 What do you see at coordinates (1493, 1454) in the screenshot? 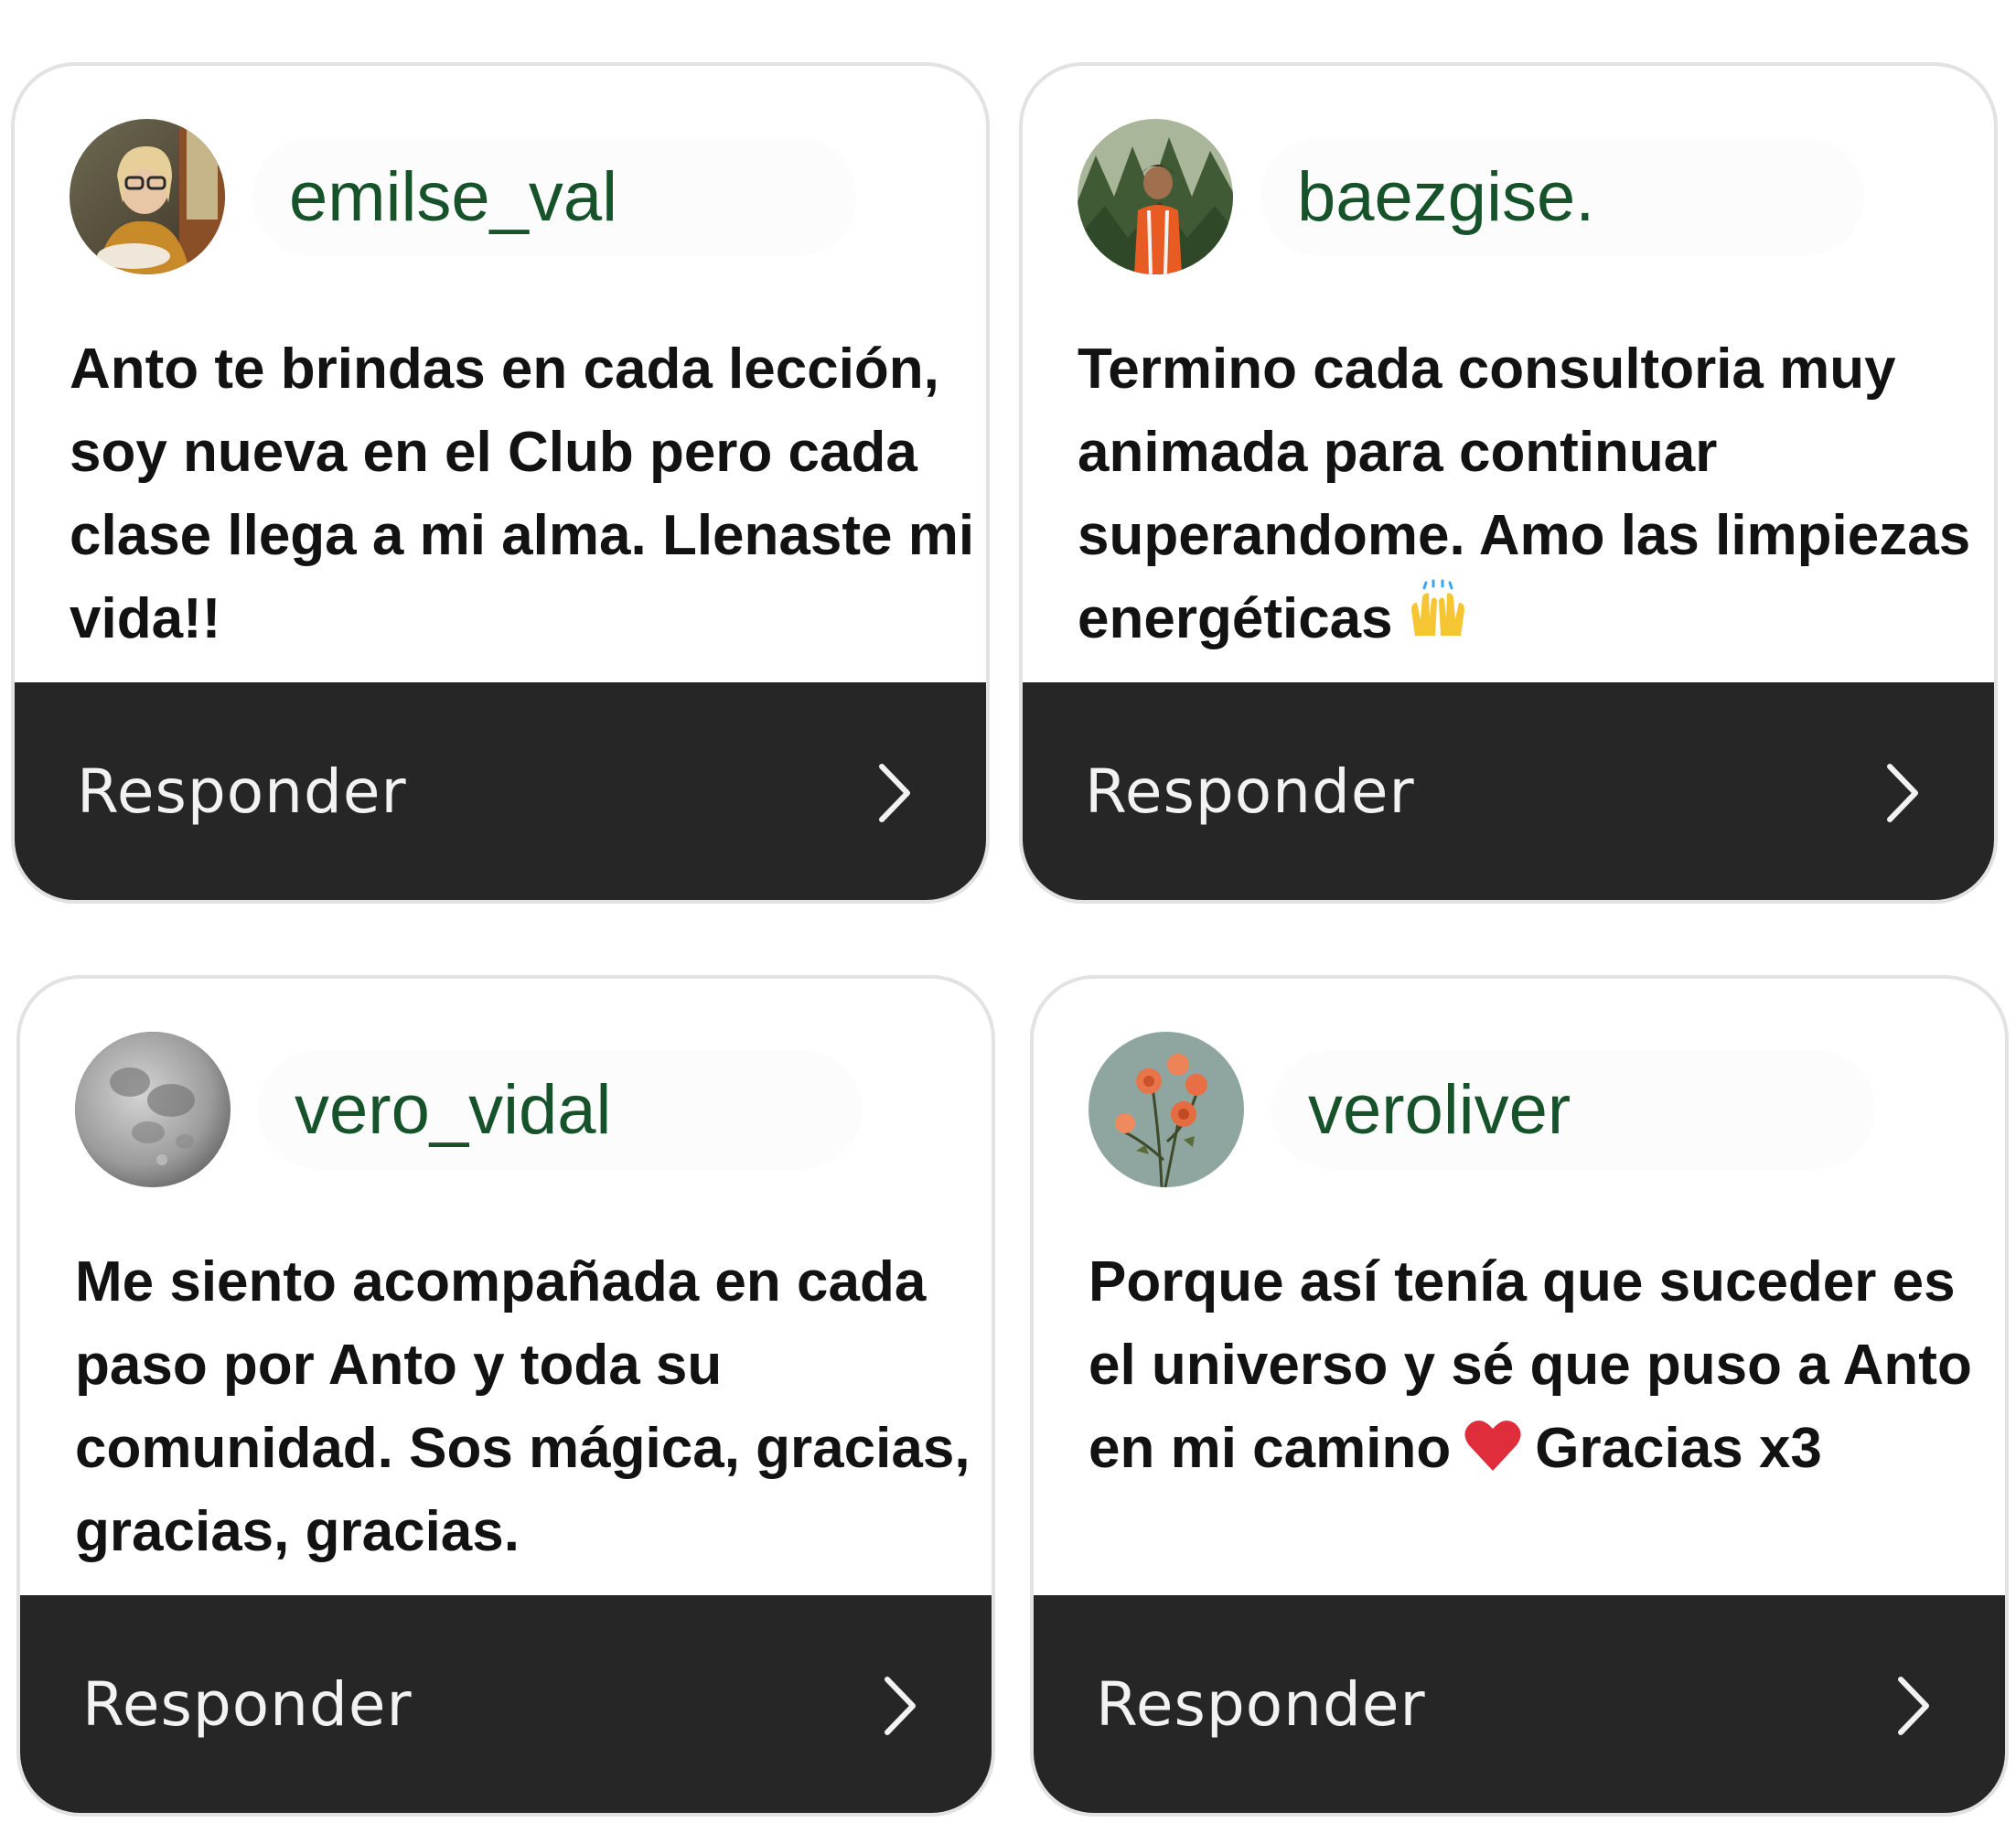
I see `red-heart-icon` at bounding box center [1493, 1454].